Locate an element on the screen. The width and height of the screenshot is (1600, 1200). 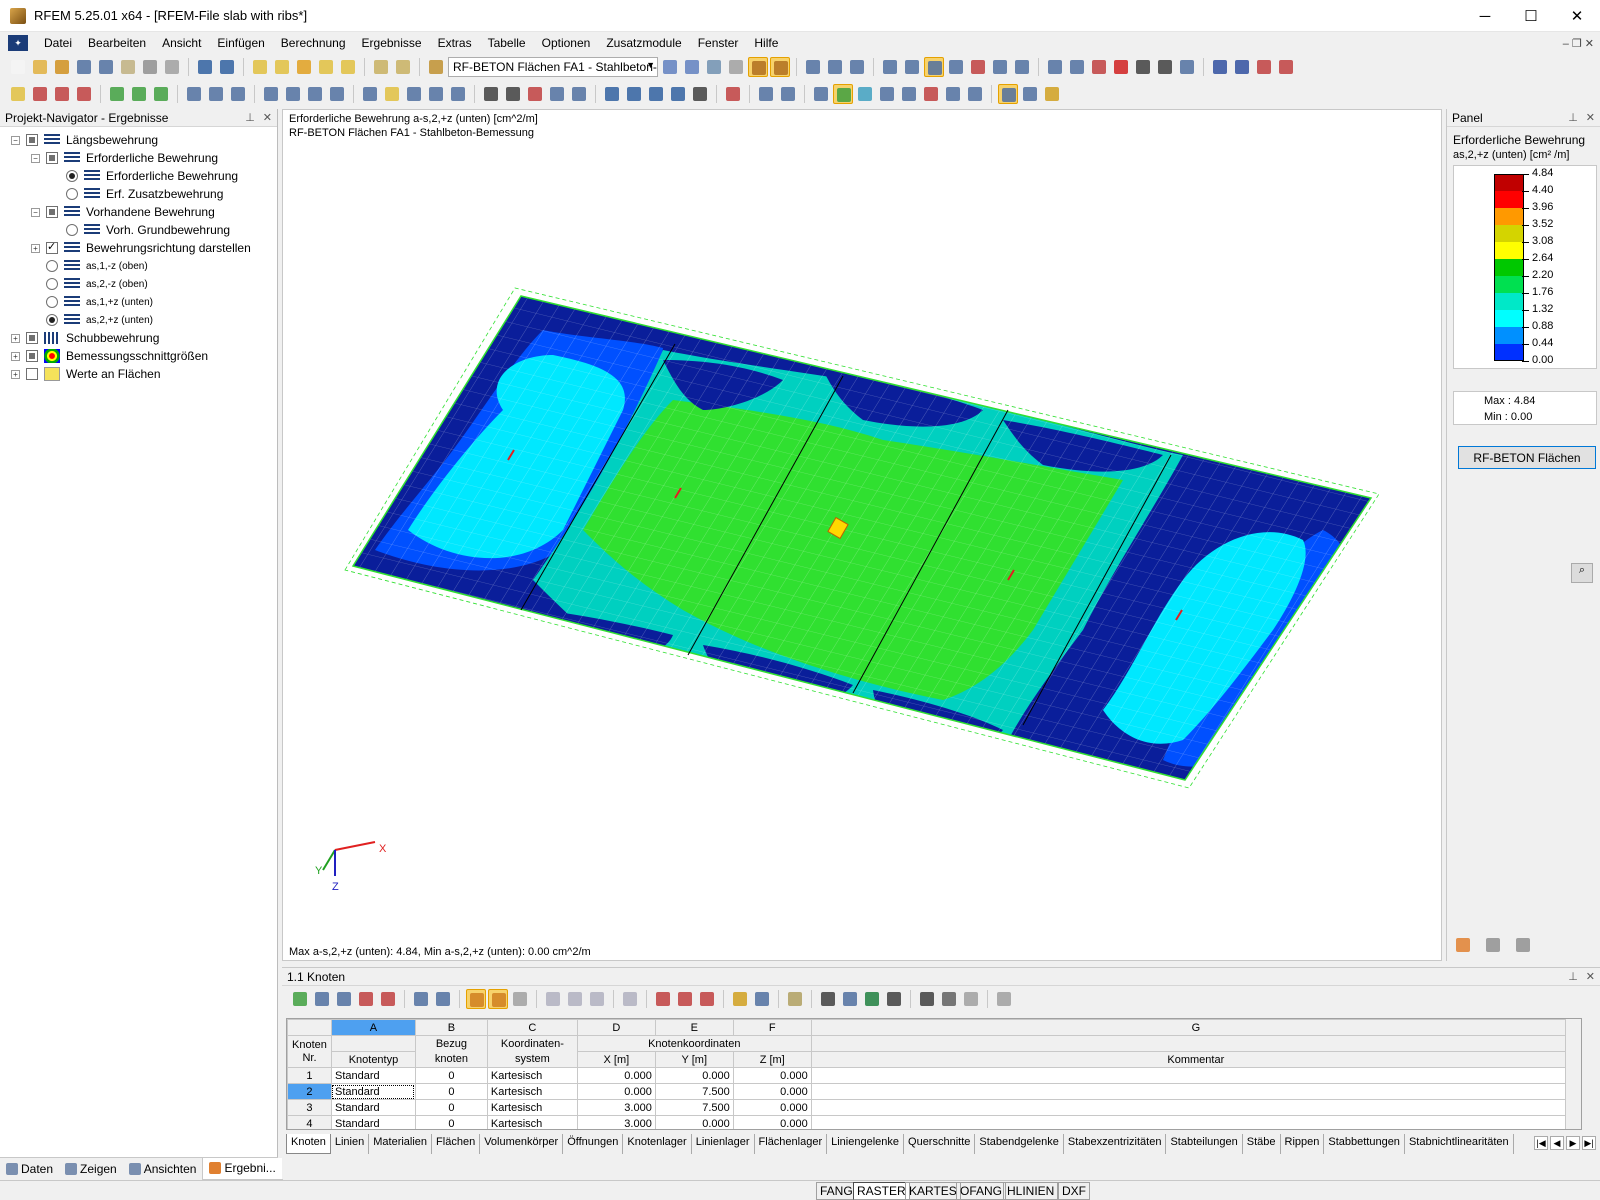
surface-filter-icon is located at coordinates (436, 94).